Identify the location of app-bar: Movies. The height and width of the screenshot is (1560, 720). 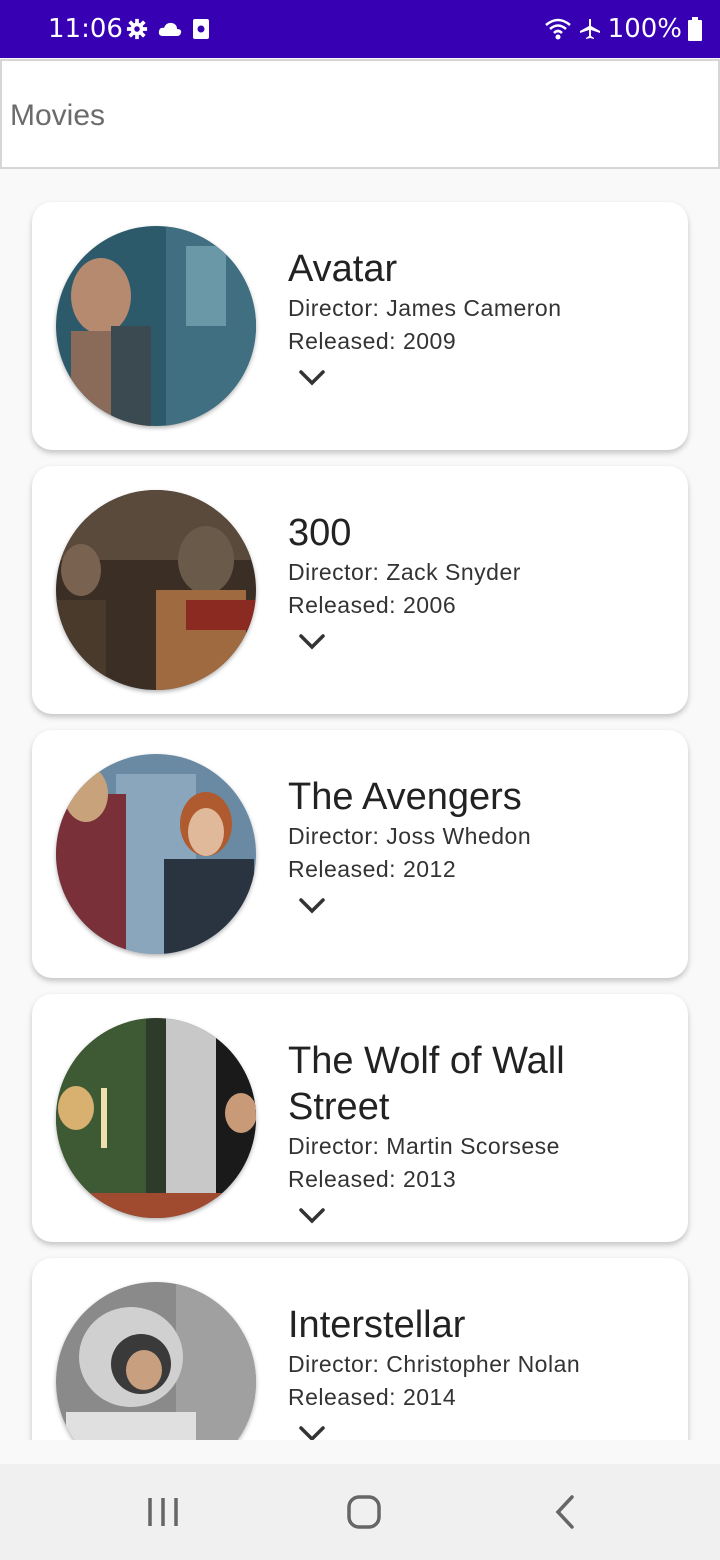
(360, 114).